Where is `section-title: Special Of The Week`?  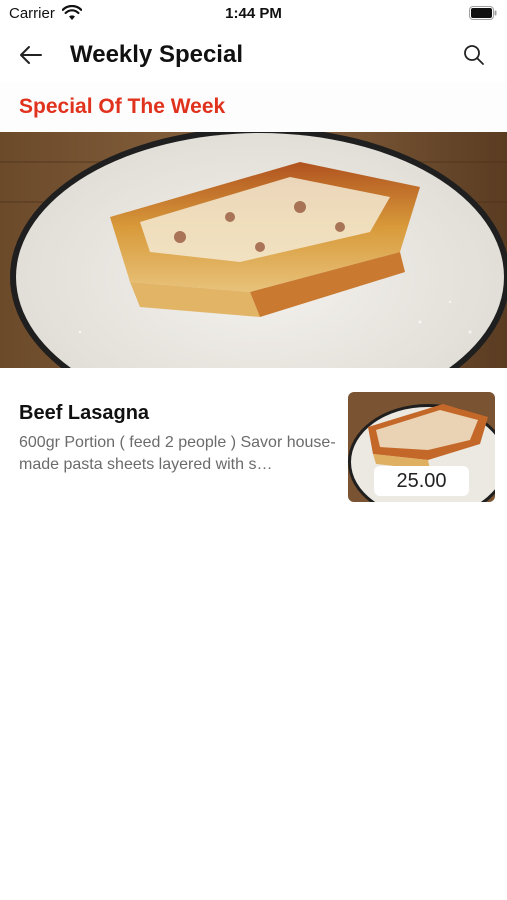
section-title: Special Of The Week is located at coordinates (122, 106).